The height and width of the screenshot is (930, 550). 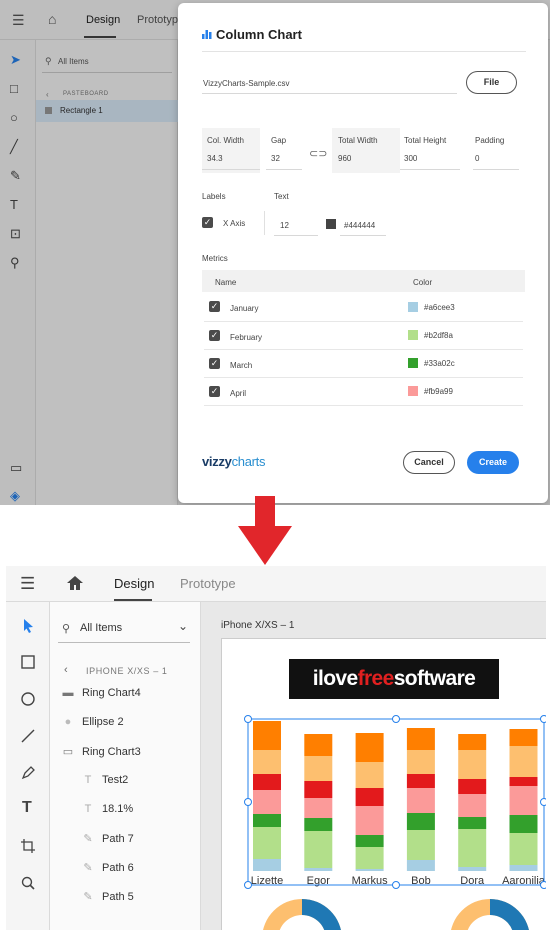 I want to click on back-chevron-icon: ‹, so click(x=66, y=670).